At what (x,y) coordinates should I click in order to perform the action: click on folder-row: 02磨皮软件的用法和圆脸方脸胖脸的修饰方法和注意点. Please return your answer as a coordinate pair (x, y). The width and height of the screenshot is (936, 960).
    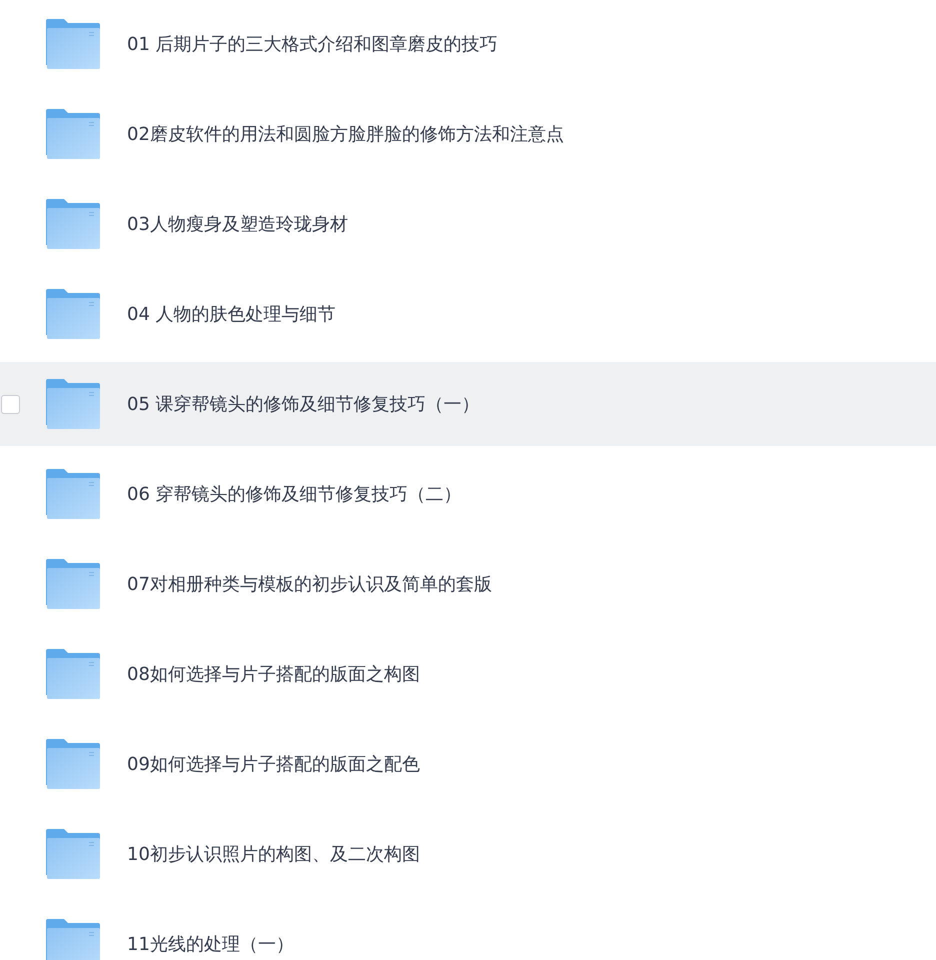
    Looking at the image, I should click on (468, 134).